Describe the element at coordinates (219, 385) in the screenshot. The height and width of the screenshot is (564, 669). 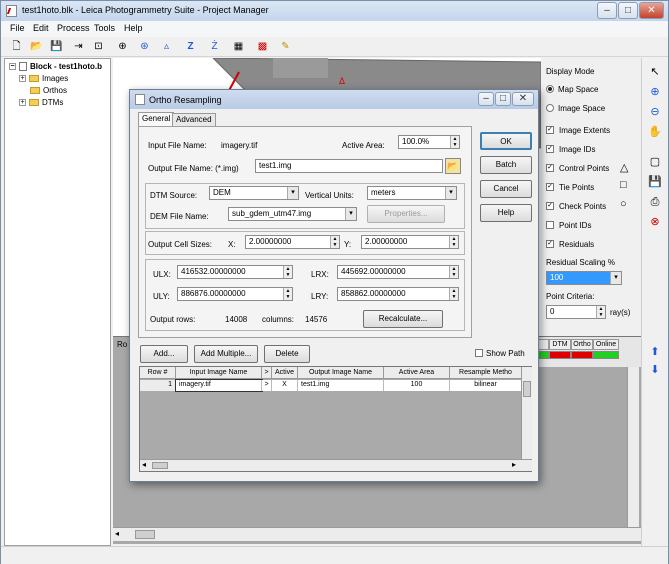
I see `table-cell-input-image: imagery.tif` at that location.